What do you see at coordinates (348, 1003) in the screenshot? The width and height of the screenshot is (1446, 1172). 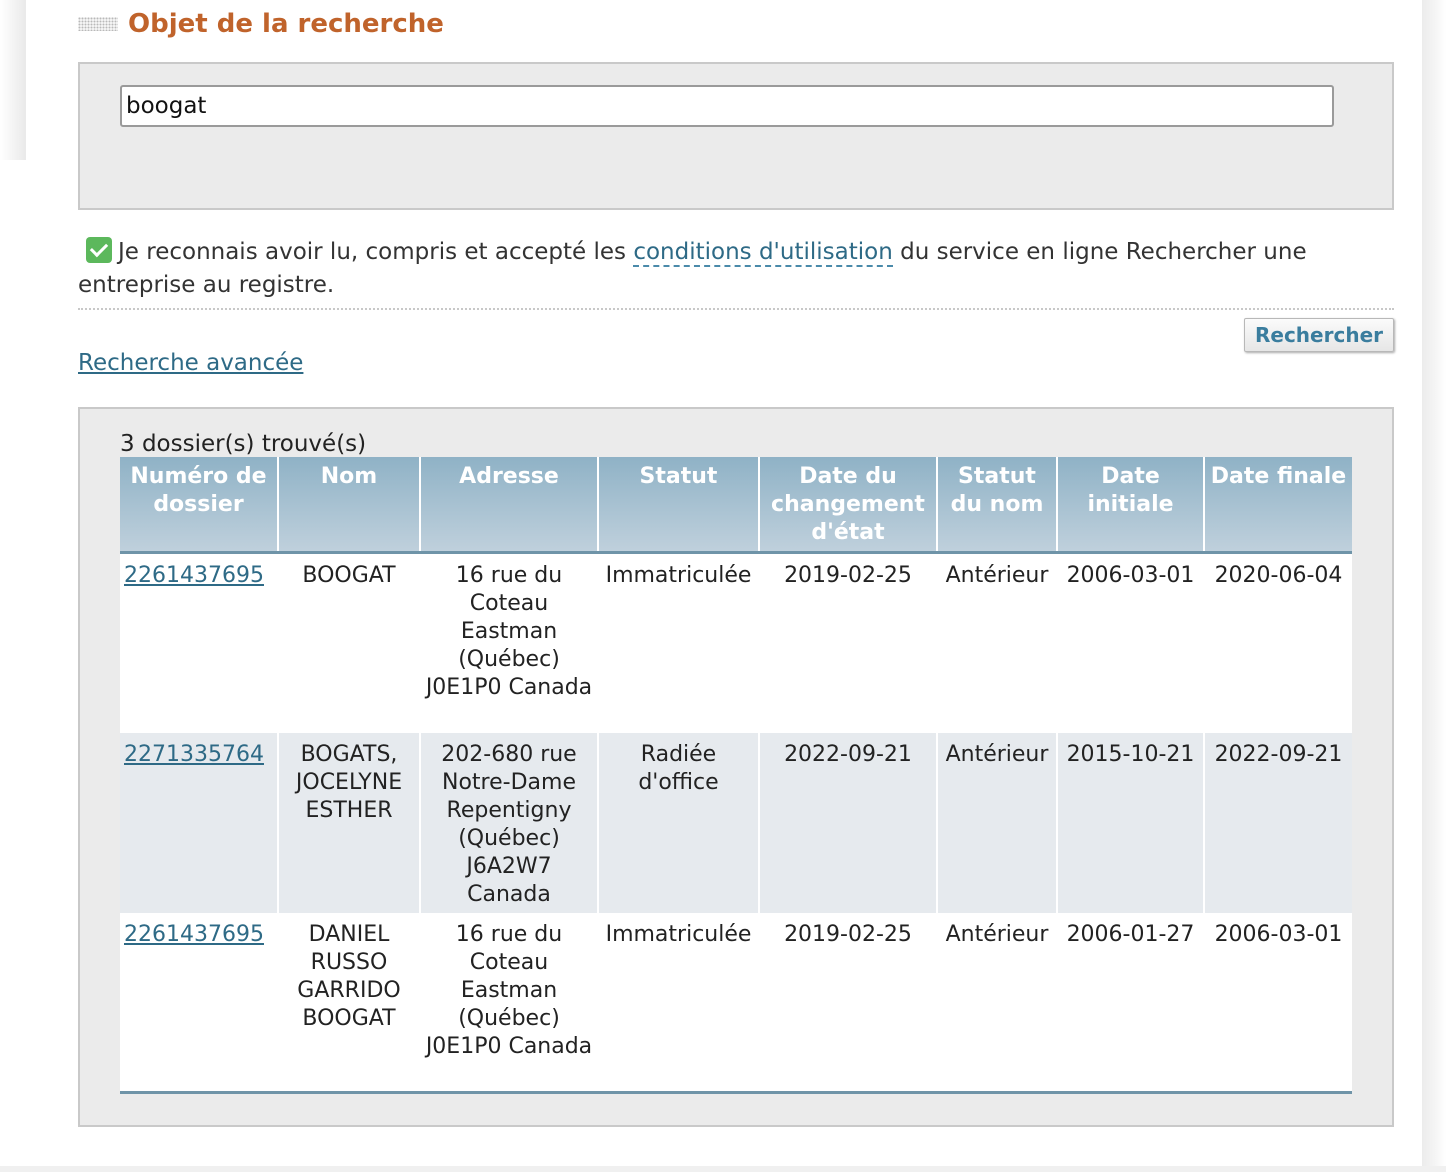 I see `cell-nom: DANIEL RUSSO GARRIDO BOOGAT` at bounding box center [348, 1003].